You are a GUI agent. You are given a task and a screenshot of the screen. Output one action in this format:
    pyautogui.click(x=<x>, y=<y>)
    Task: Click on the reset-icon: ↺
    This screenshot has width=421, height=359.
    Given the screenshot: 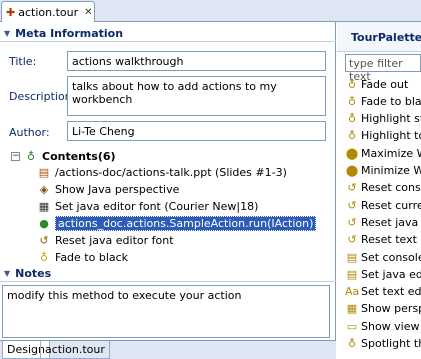 What is the action you would take?
    pyautogui.click(x=44, y=240)
    